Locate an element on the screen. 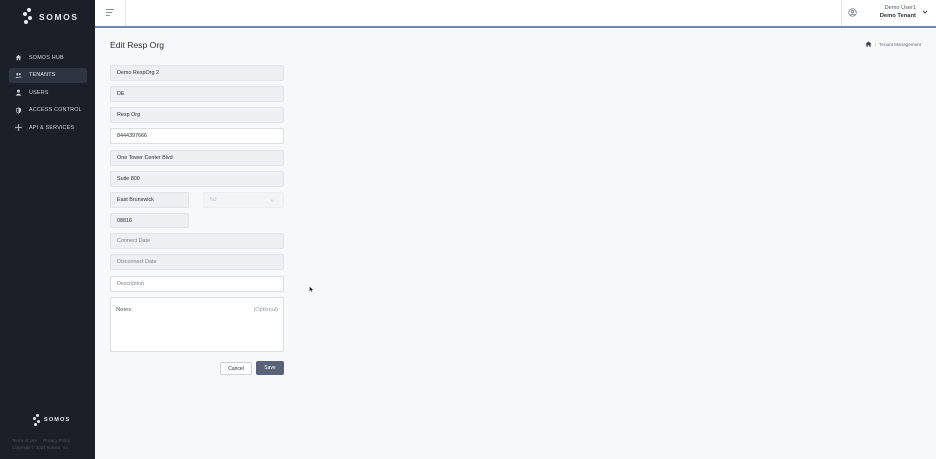  save-button: Save is located at coordinates (270, 368).